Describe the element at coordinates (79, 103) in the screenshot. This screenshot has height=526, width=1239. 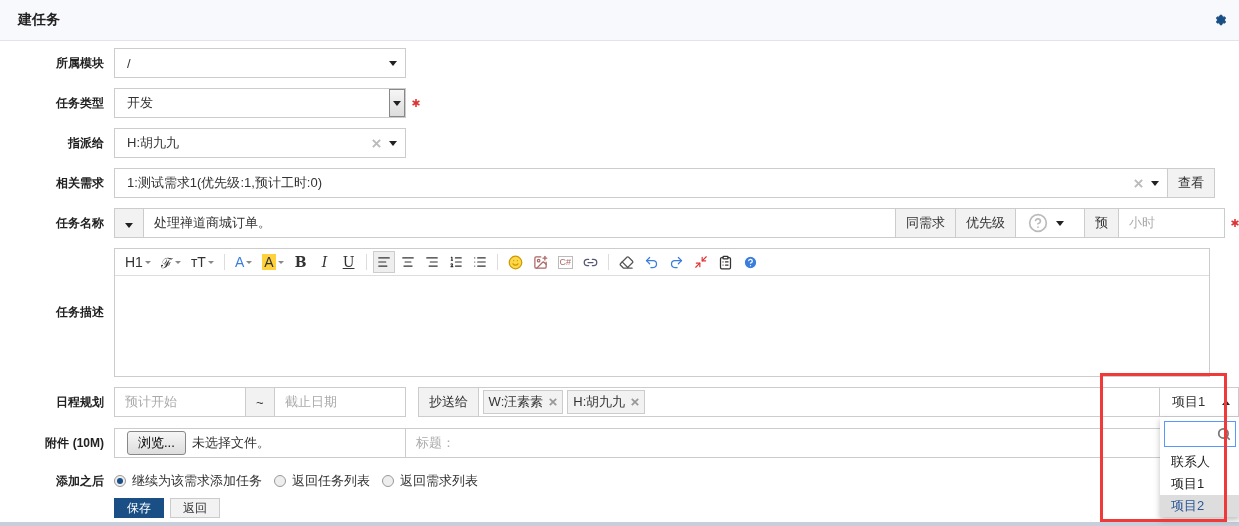
I see `field-label: 任务类型` at that location.